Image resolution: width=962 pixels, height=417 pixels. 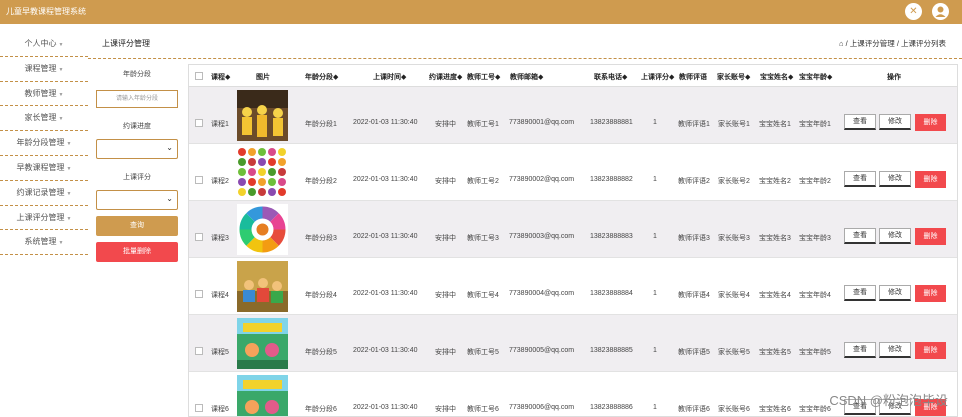 I want to click on chevron-down-icon: ⌄, so click(x=169, y=147).